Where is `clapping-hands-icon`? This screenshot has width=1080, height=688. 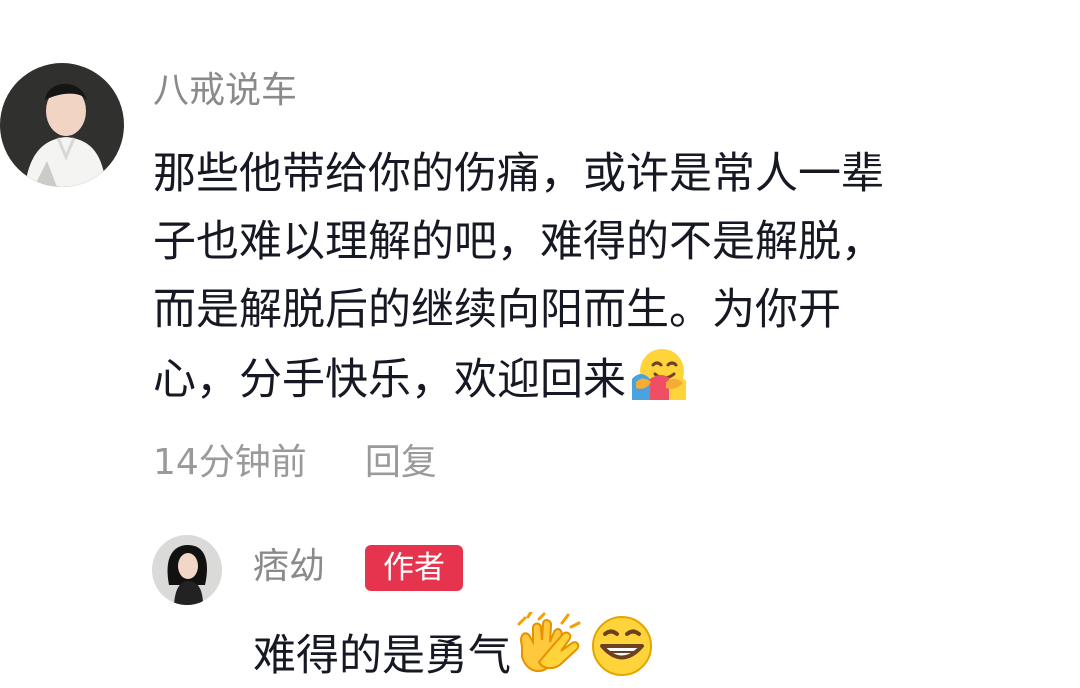 clapping-hands-icon is located at coordinates (549, 645).